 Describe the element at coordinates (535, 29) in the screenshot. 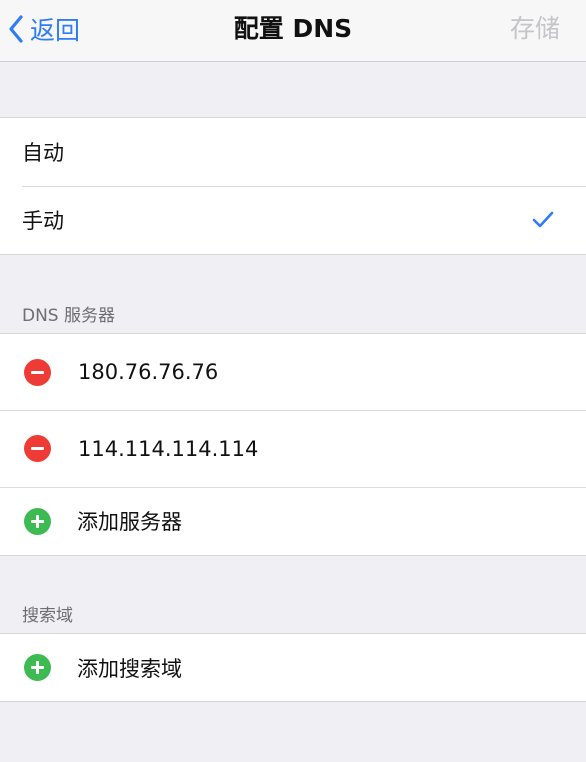

I see `save-button: 存储` at that location.